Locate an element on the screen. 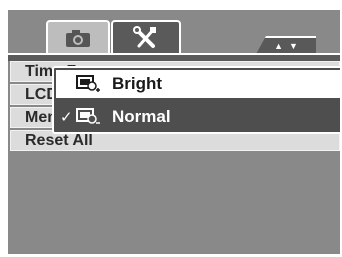  arrow-down-icon: ▼ is located at coordinates (293, 45).